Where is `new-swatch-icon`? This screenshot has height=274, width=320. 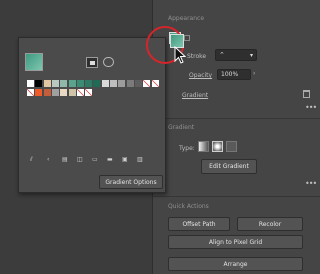 new-swatch-icon is located at coordinates (92, 62).